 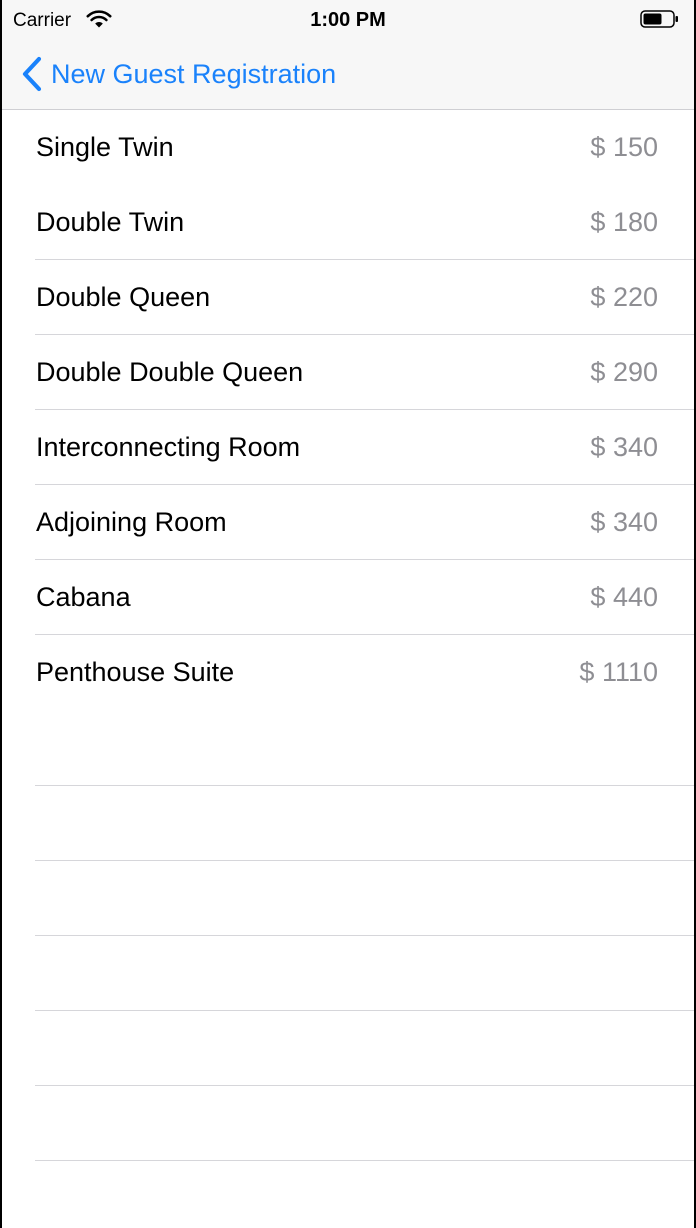 I want to click on room-price: $ 180, so click(x=624, y=222).